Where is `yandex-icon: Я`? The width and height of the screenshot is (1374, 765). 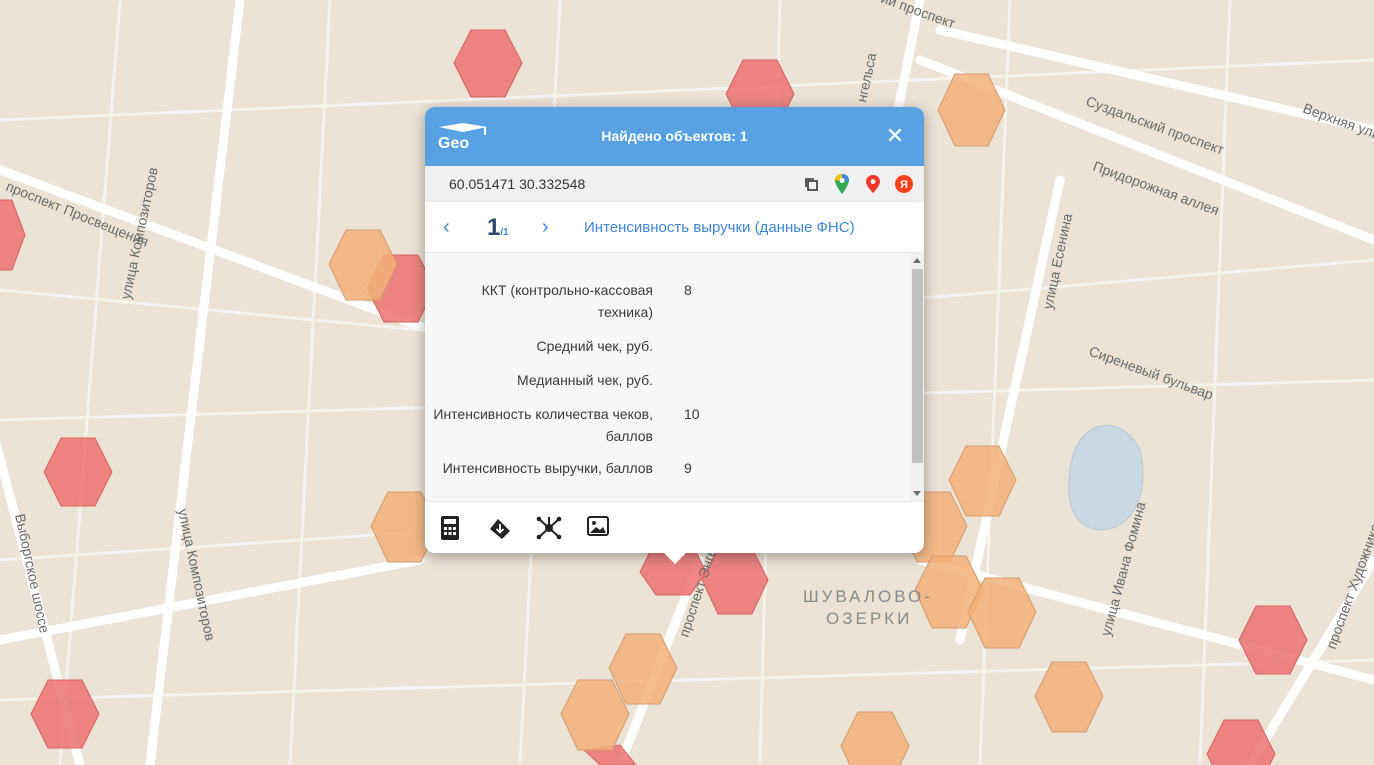 yandex-icon: Я is located at coordinates (904, 184).